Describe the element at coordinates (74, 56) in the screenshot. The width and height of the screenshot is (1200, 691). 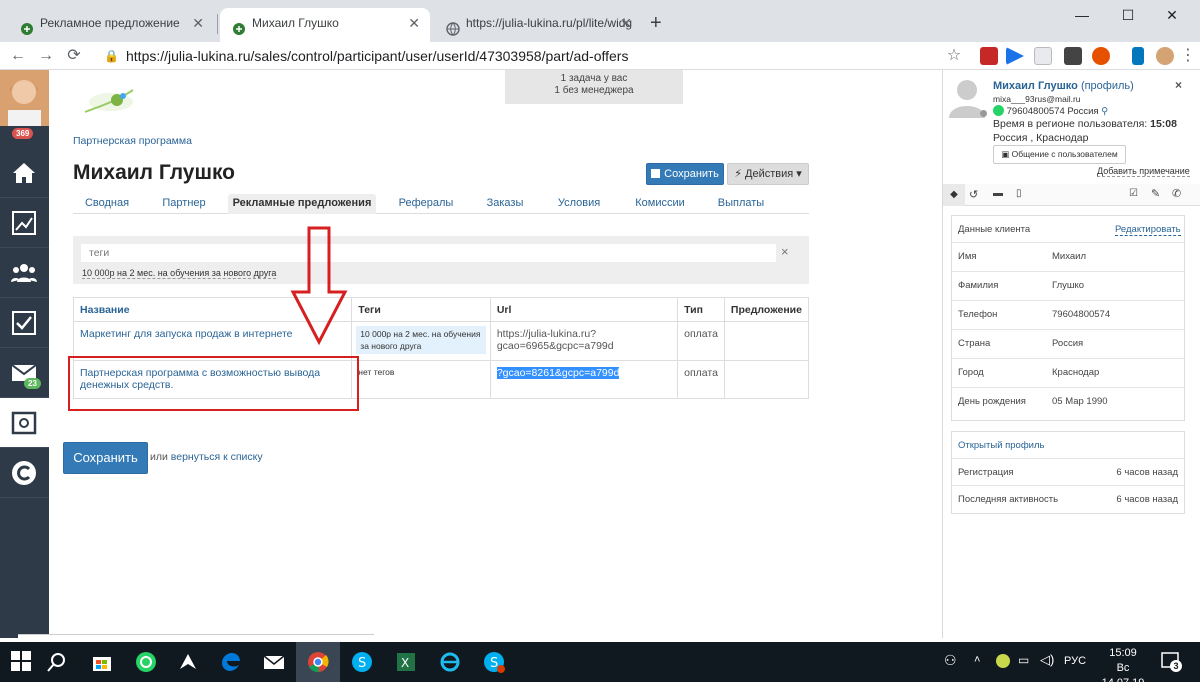
I see `reload-button: ⟳` at that location.